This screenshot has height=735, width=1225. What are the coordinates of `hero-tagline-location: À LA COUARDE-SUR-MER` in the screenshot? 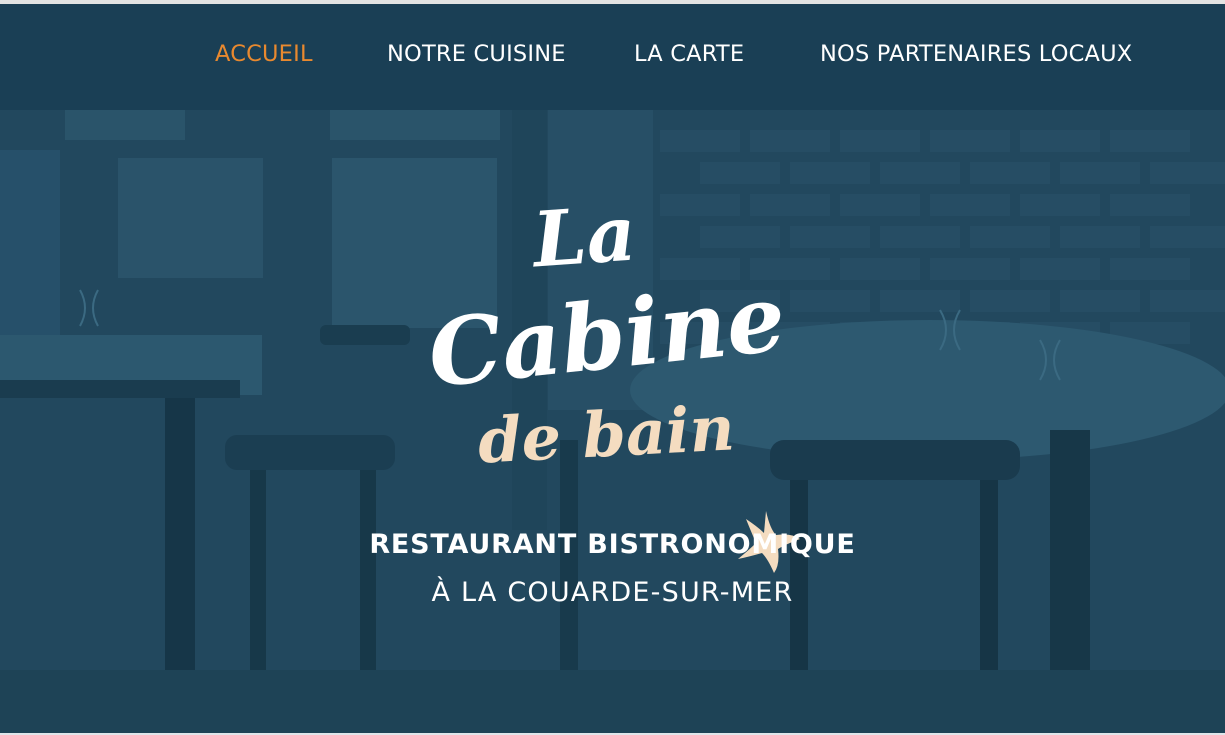 It's located at (612, 592).